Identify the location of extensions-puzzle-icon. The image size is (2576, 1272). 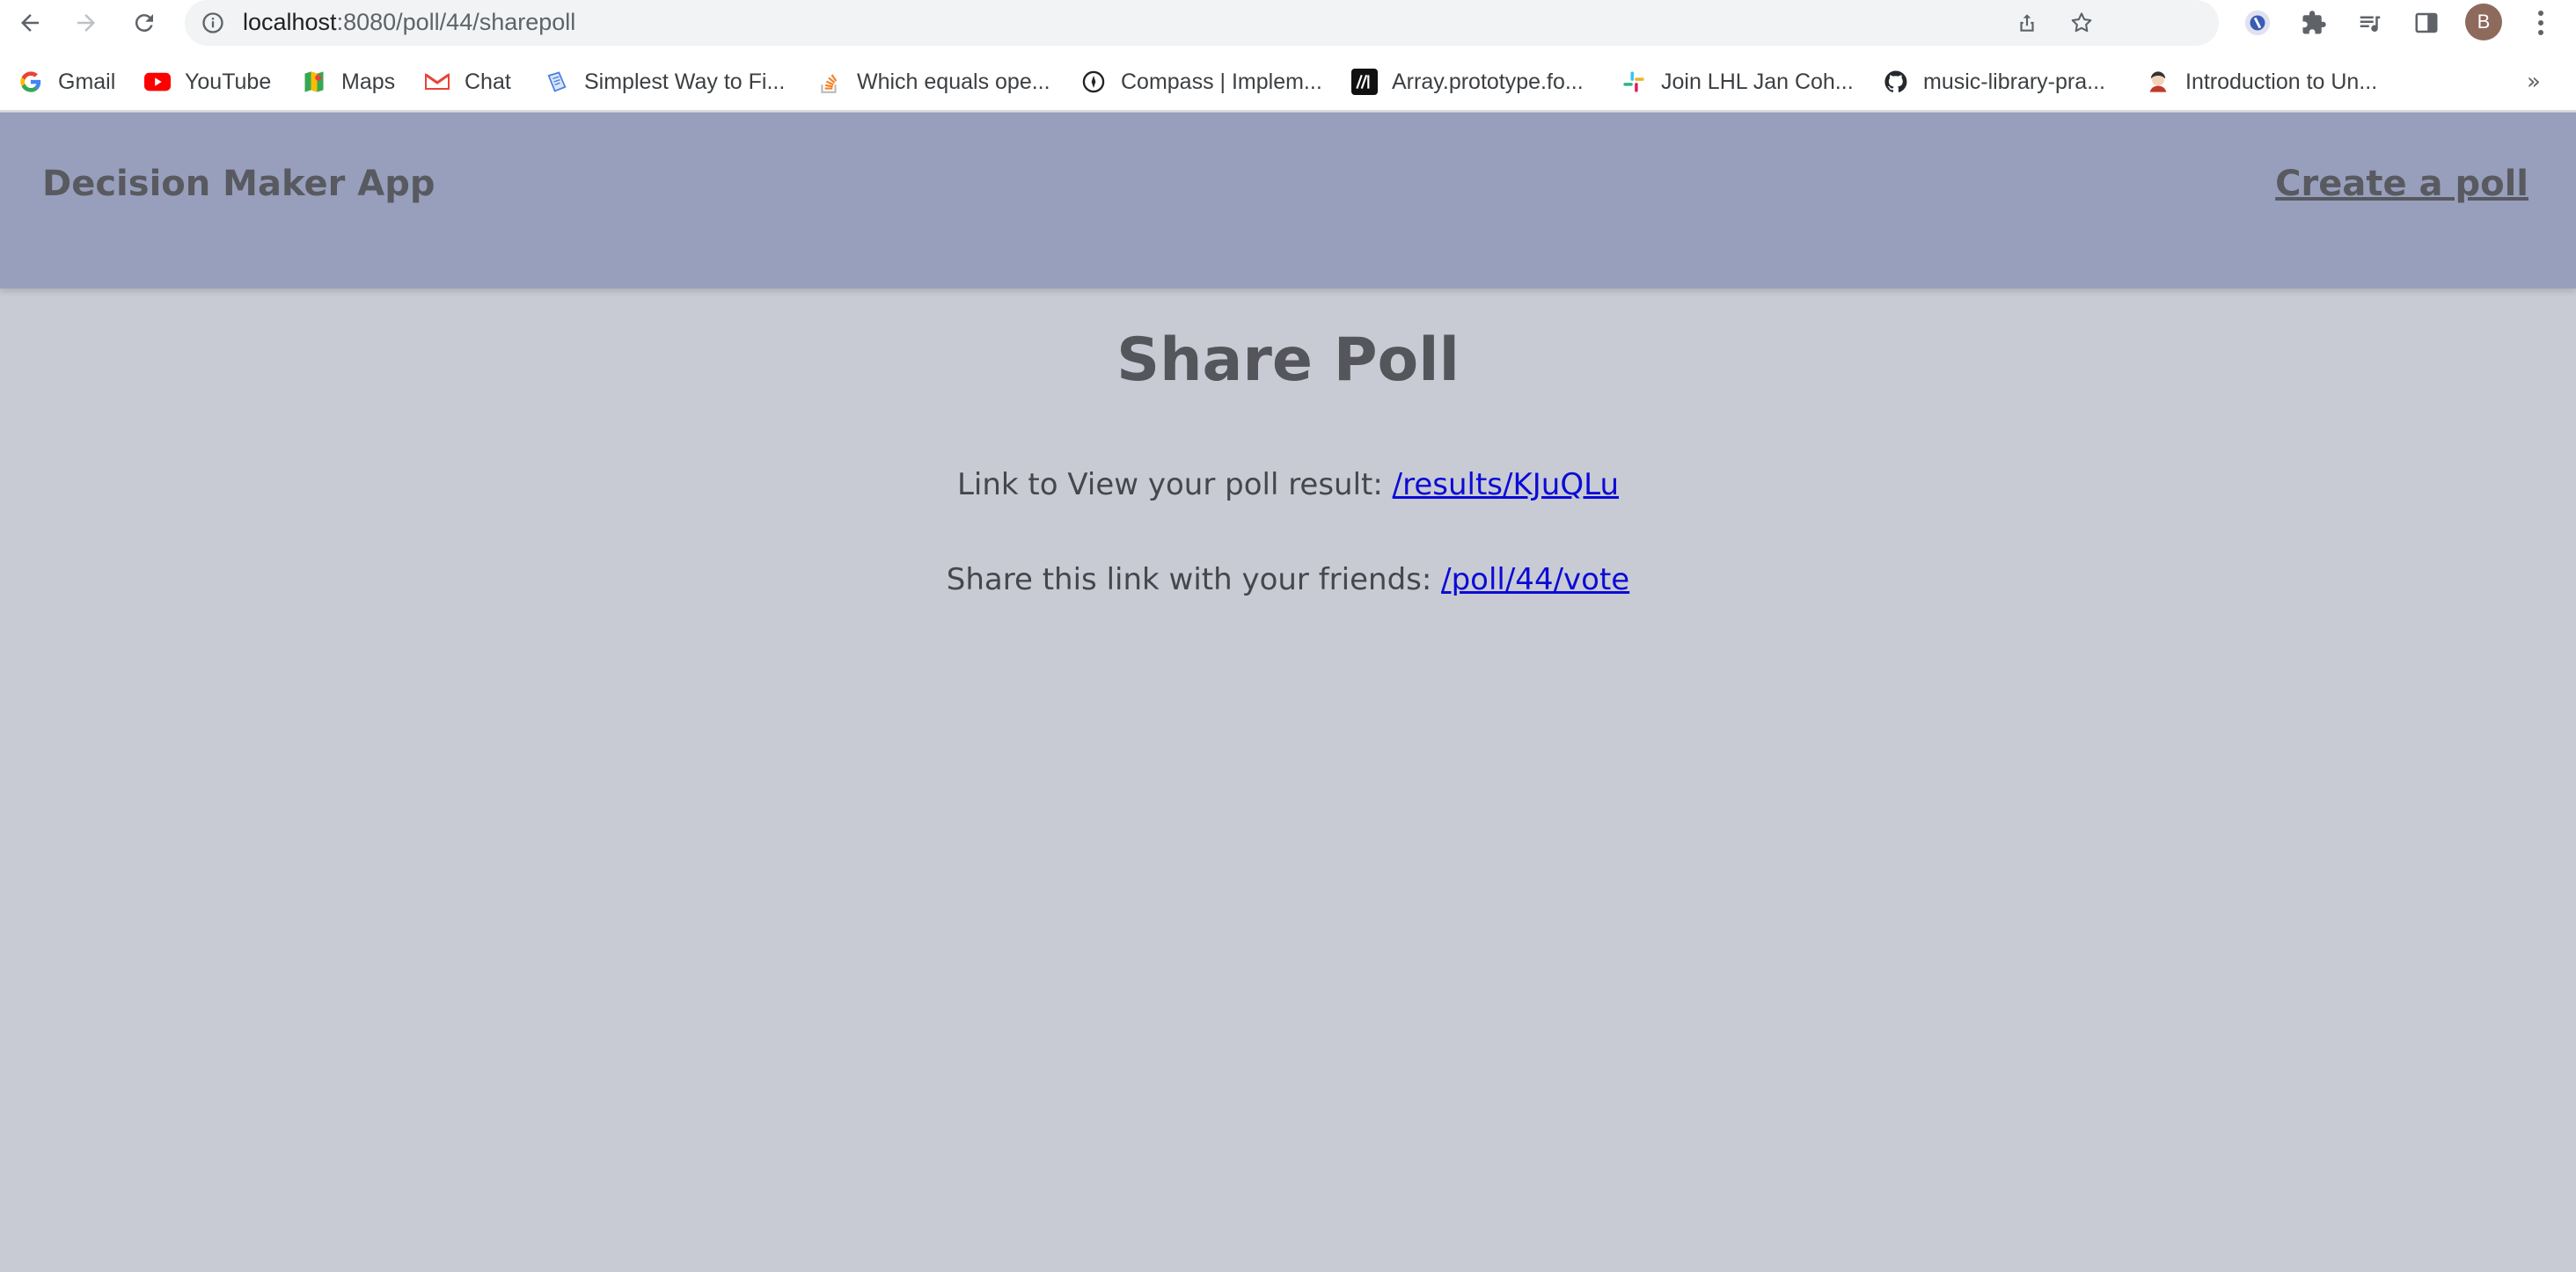
(2314, 23).